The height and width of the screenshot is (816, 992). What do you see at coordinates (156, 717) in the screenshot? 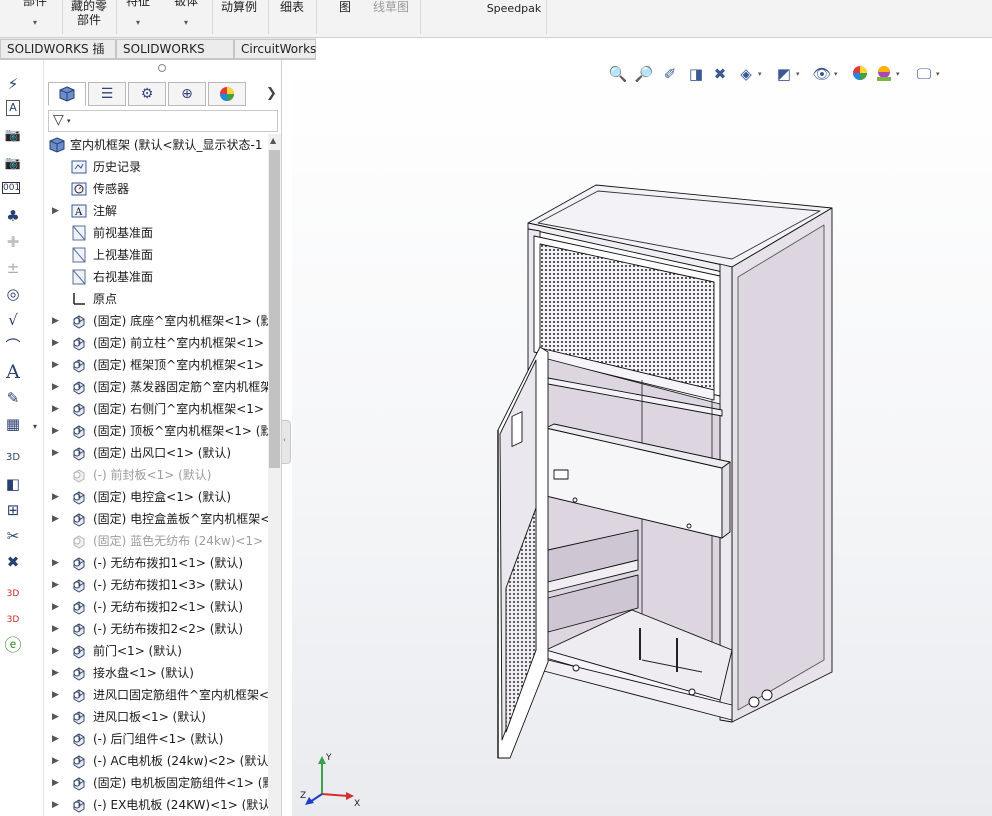
I see `tree-node: ▶ 进风口板<1> (默认)` at bounding box center [156, 717].